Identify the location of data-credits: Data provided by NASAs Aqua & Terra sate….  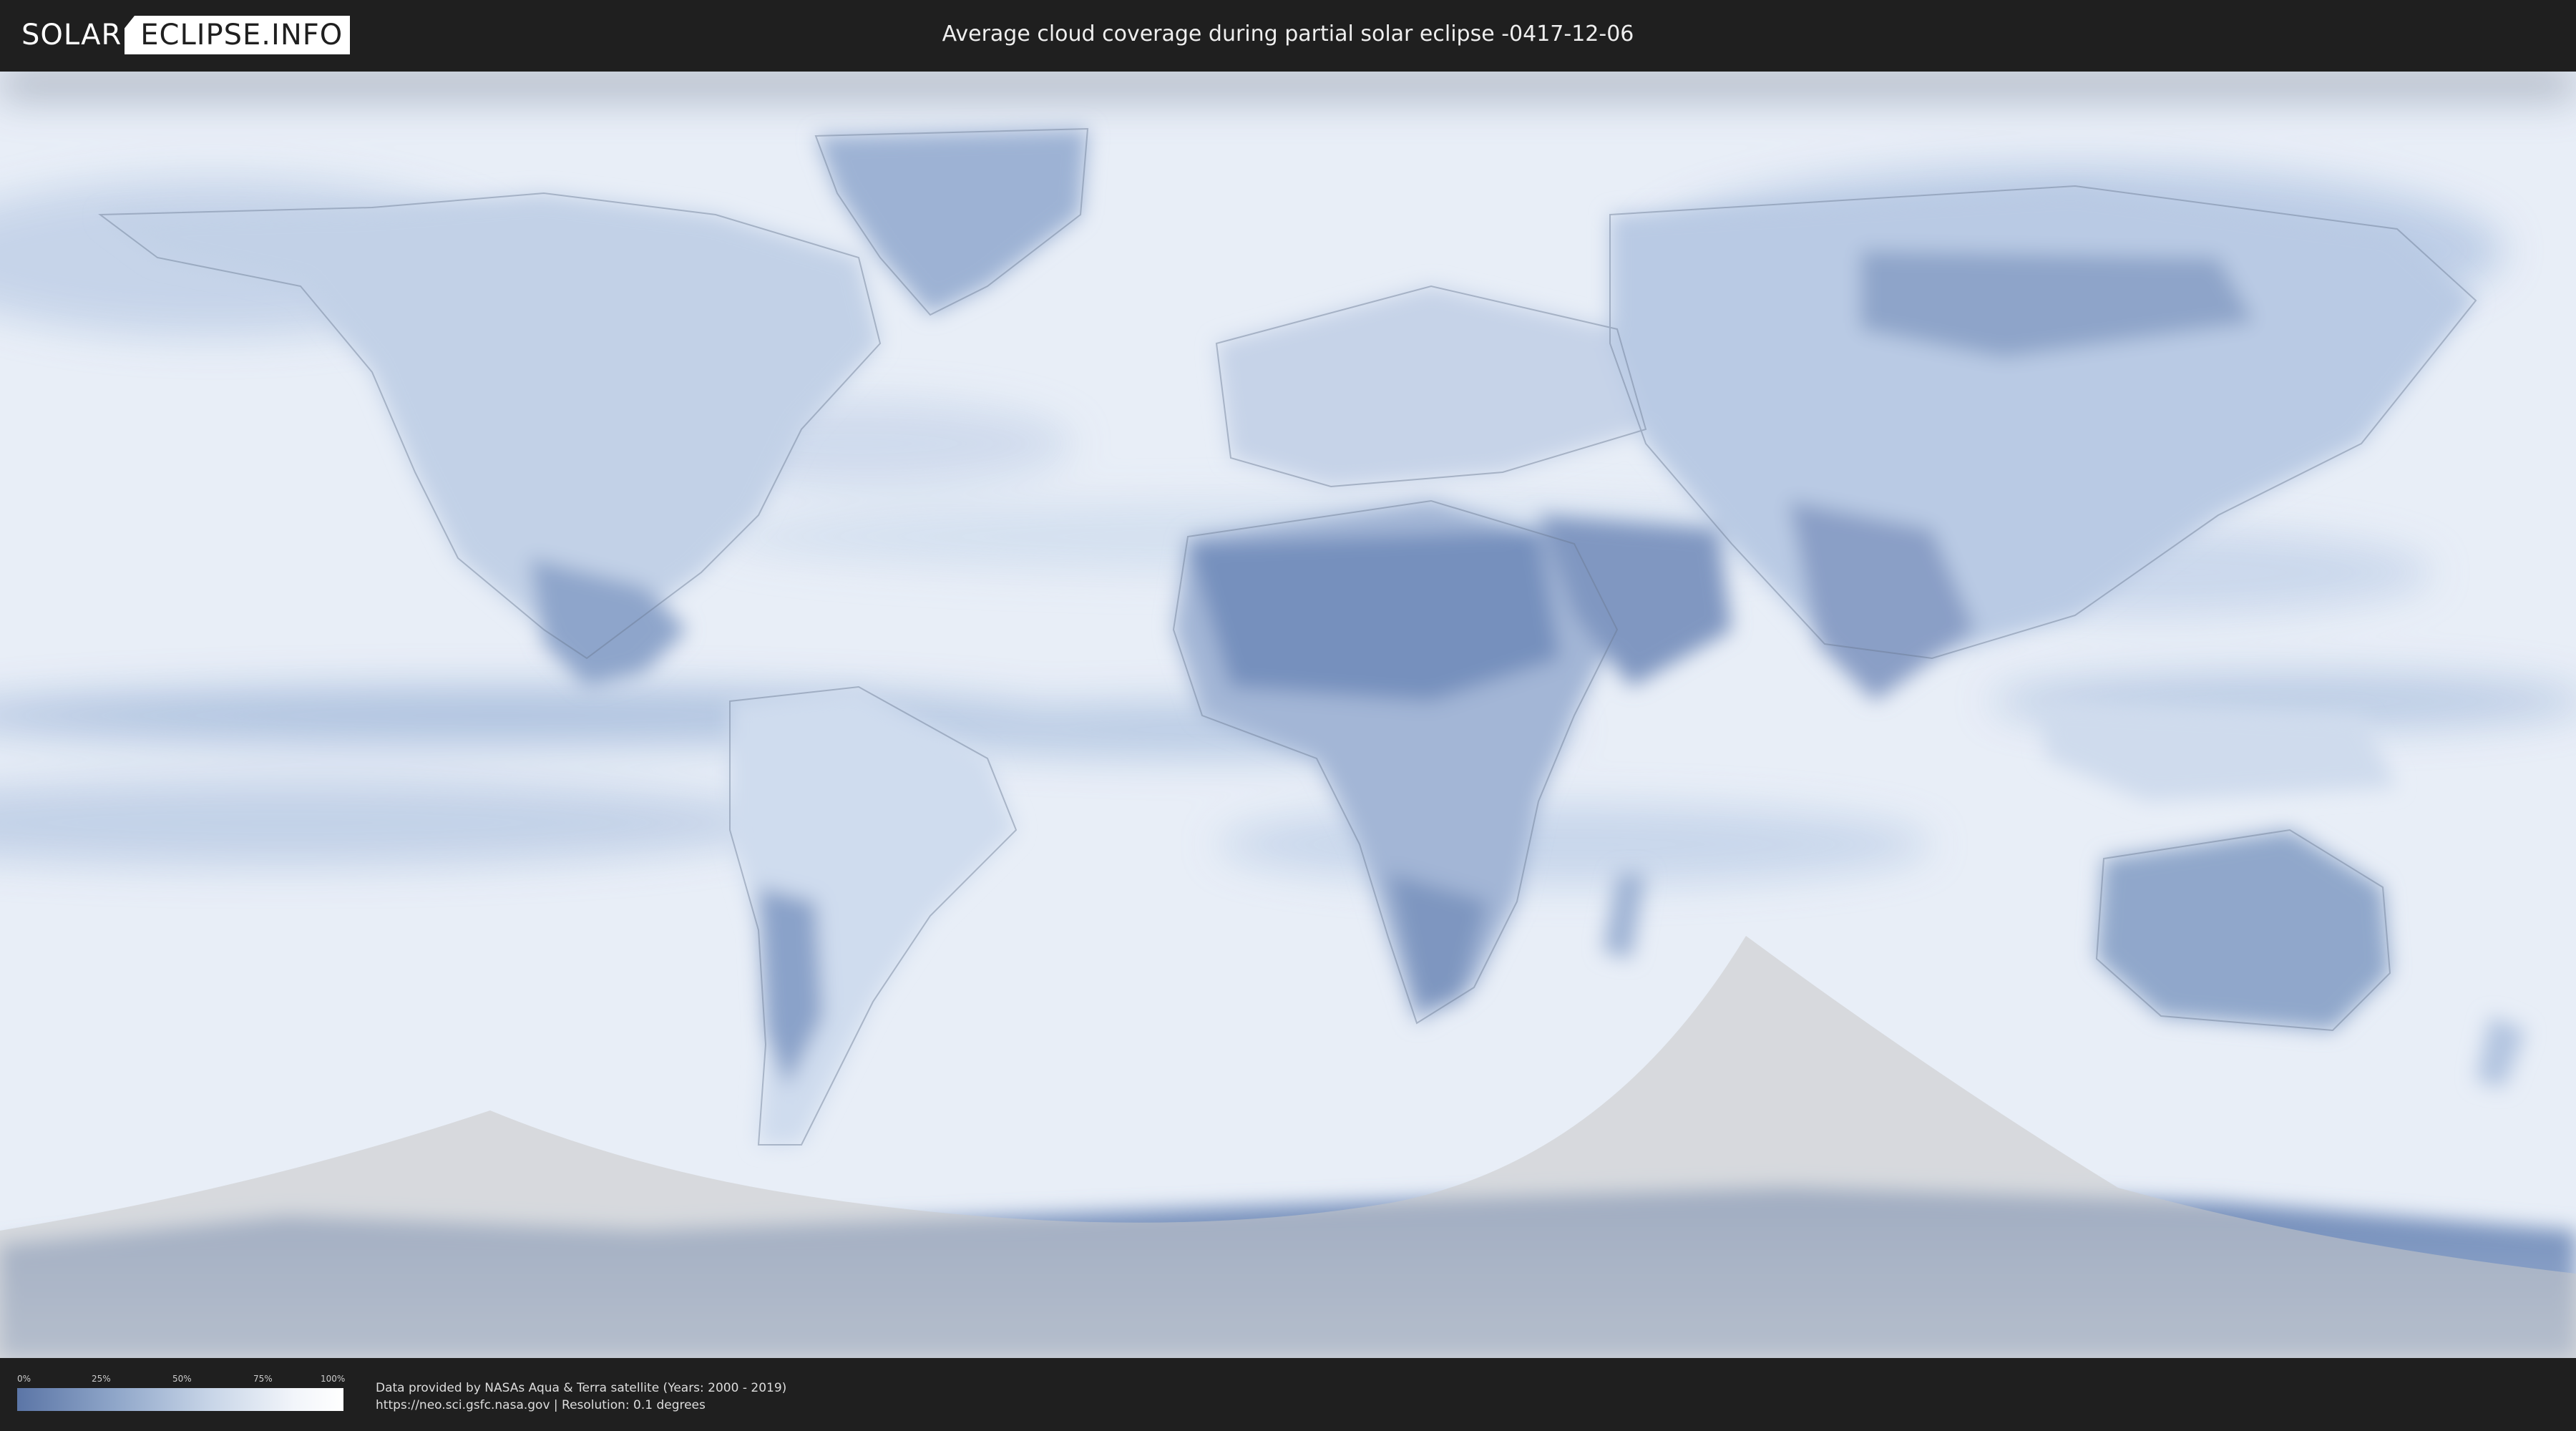
(581, 1396).